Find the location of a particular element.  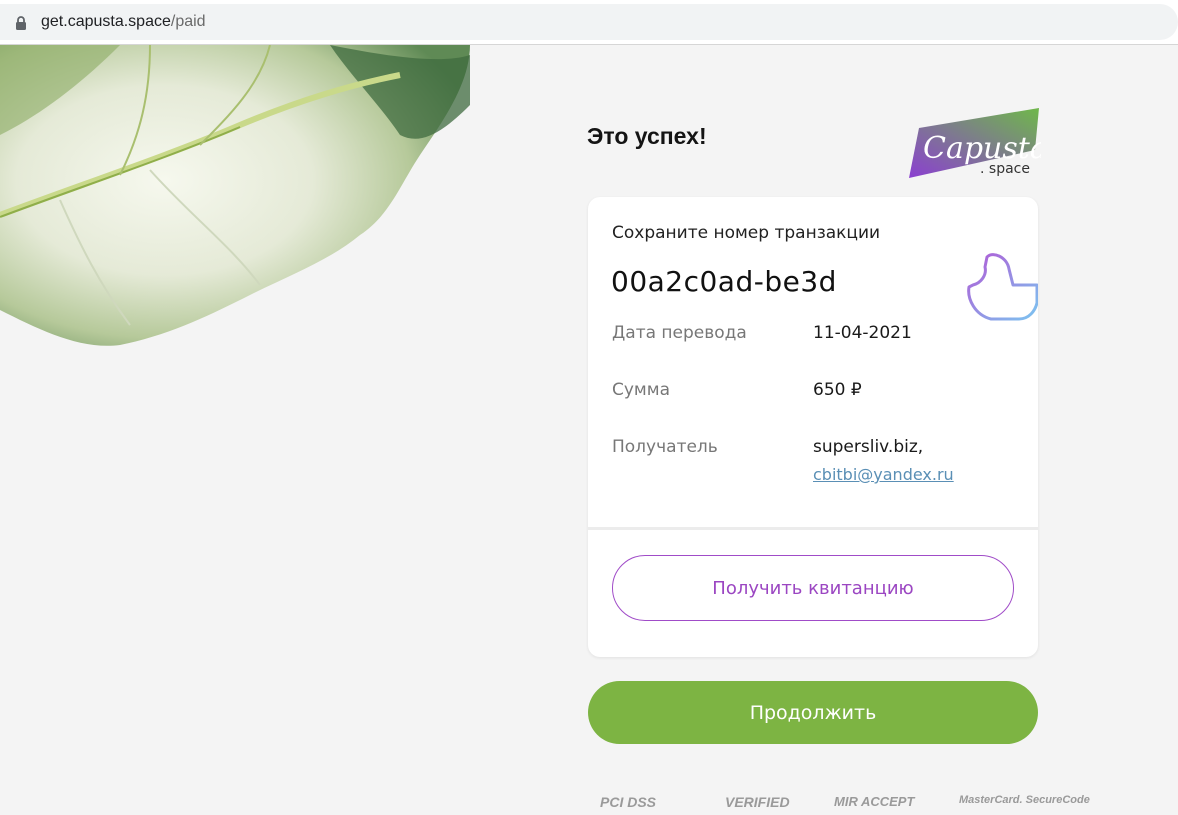

pci-dss-badge: PCI DSS is located at coordinates (628, 802).